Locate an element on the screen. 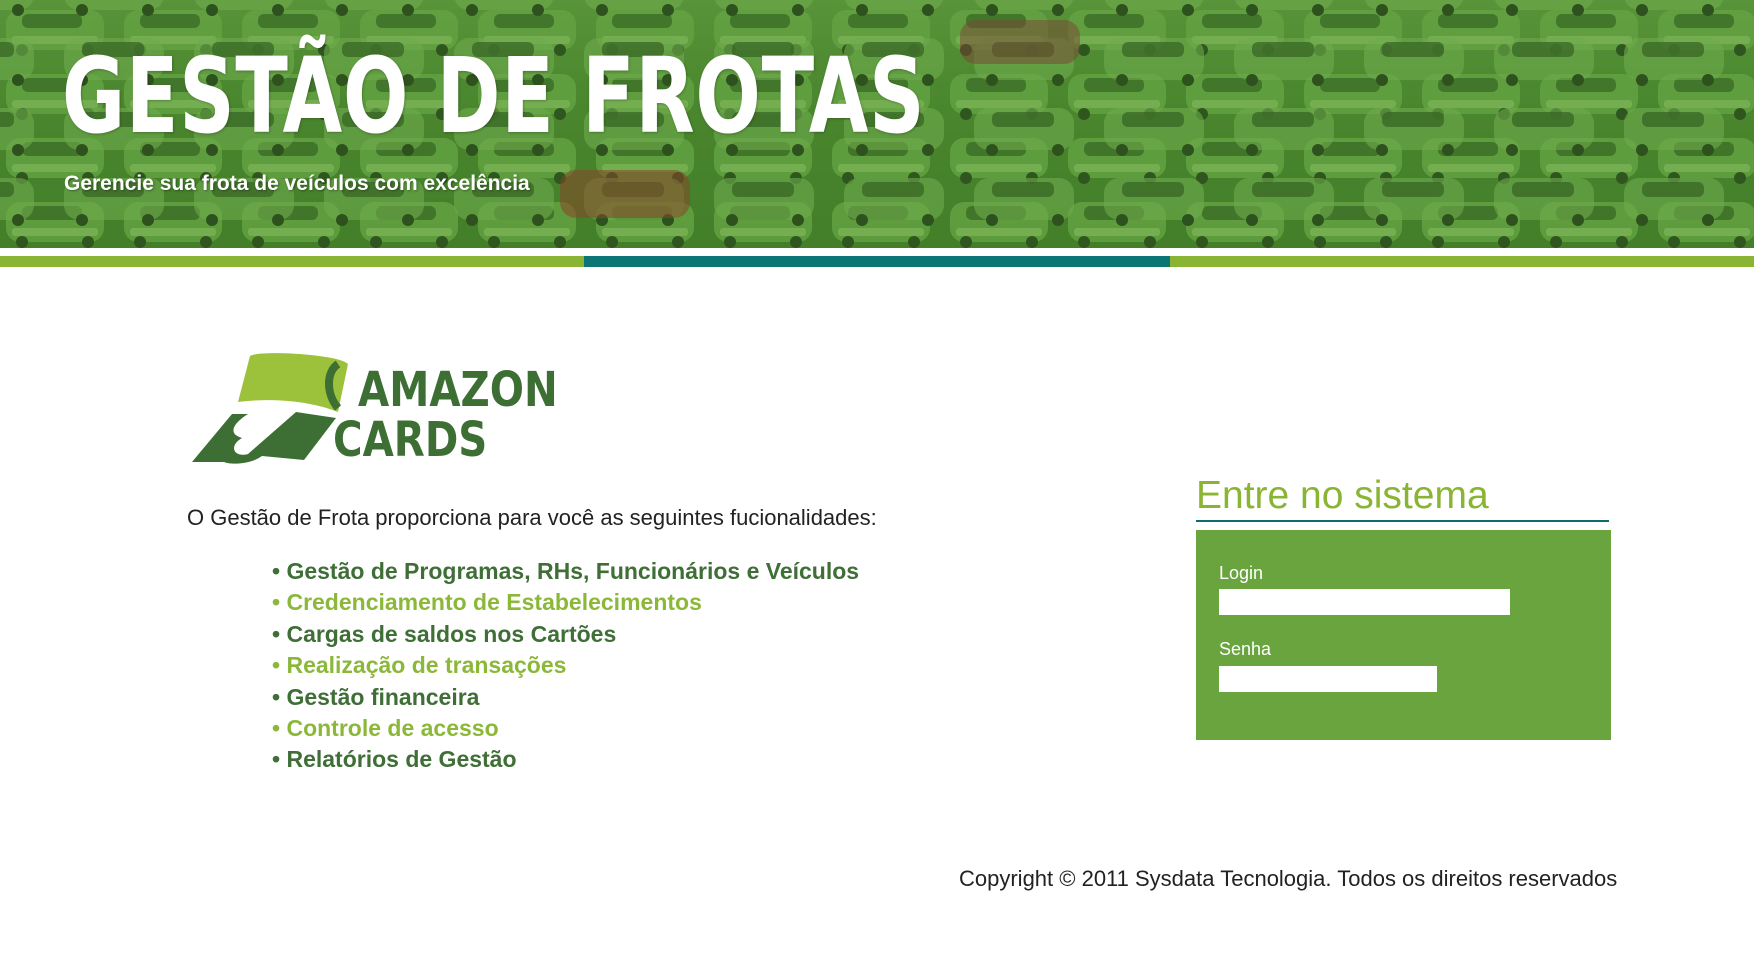 The height and width of the screenshot is (960, 1754). amazon-cards-logo: AMAZON CARDS is located at coordinates (378, 413).